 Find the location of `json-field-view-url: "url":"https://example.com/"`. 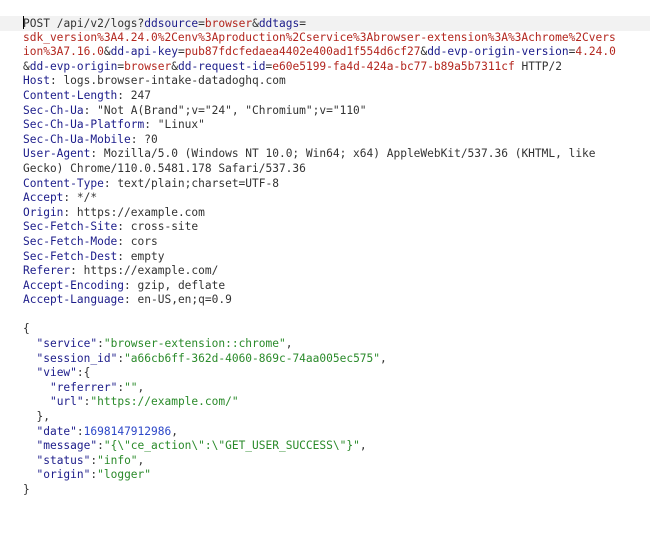

json-field-view-url: "url":"https://example.com/" is located at coordinates (144, 402).